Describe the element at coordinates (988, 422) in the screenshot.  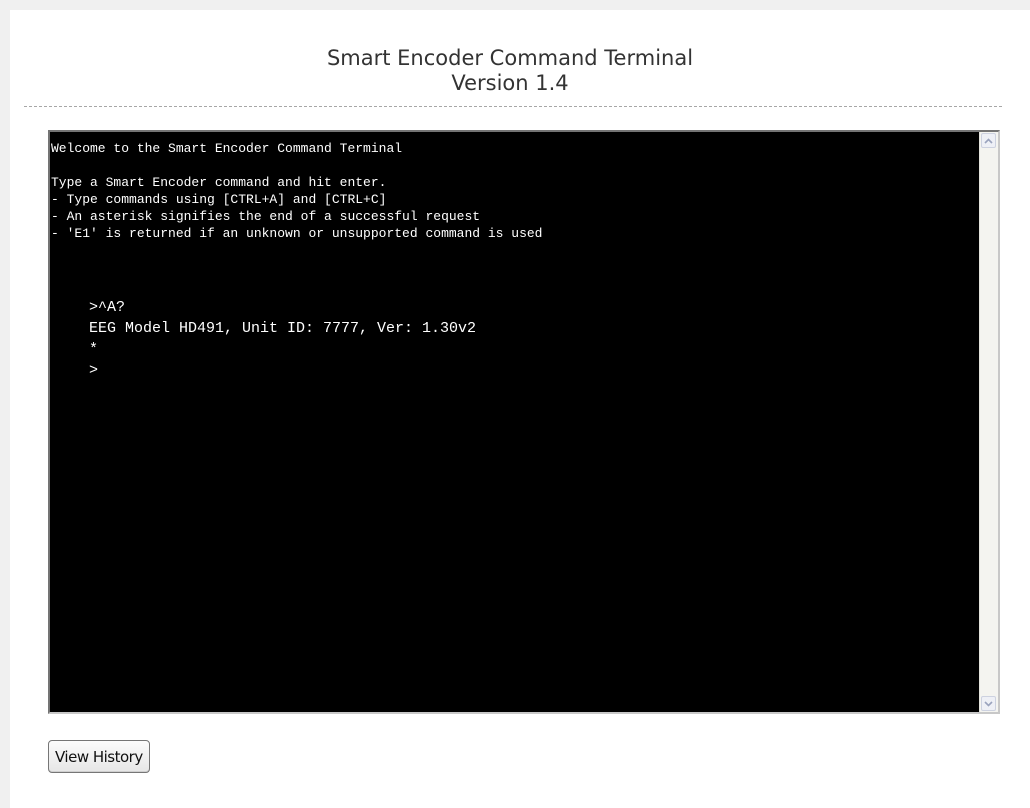
I see `terminal-scrollbar` at that location.